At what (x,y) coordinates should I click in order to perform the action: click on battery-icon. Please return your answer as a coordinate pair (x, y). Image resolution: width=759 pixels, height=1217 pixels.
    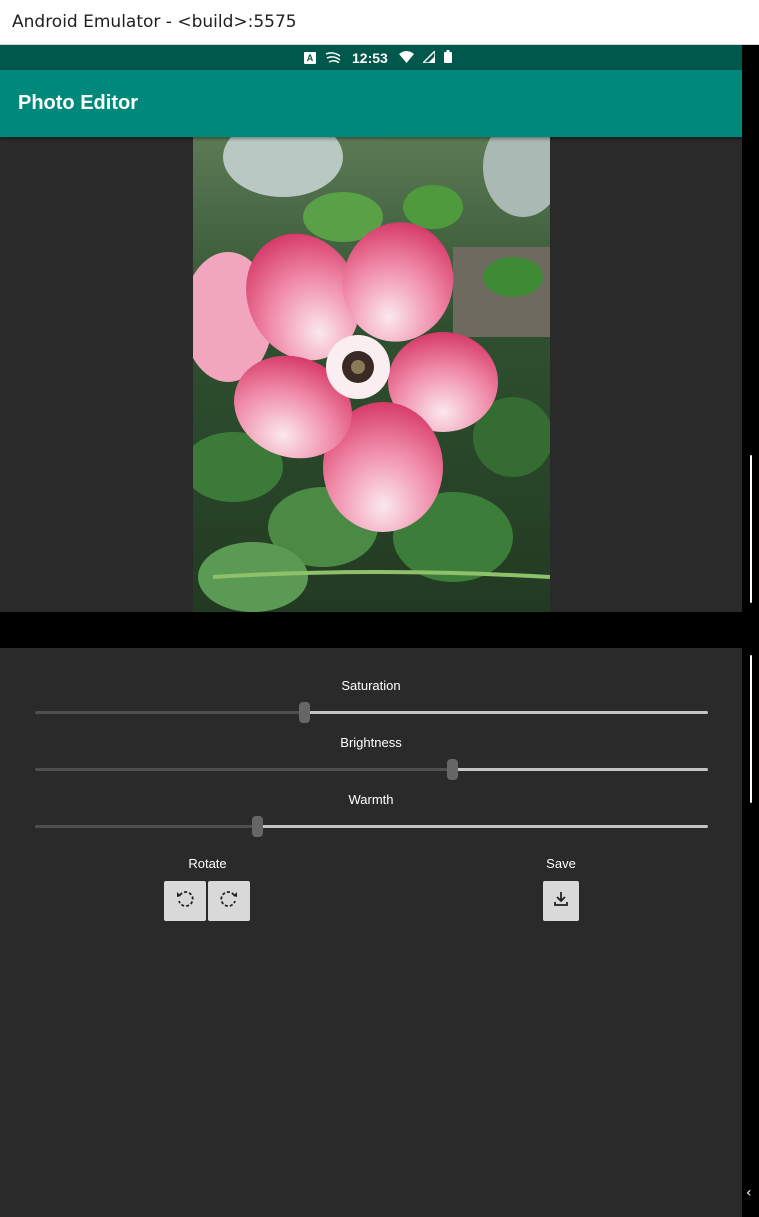
    Looking at the image, I should click on (447, 57).